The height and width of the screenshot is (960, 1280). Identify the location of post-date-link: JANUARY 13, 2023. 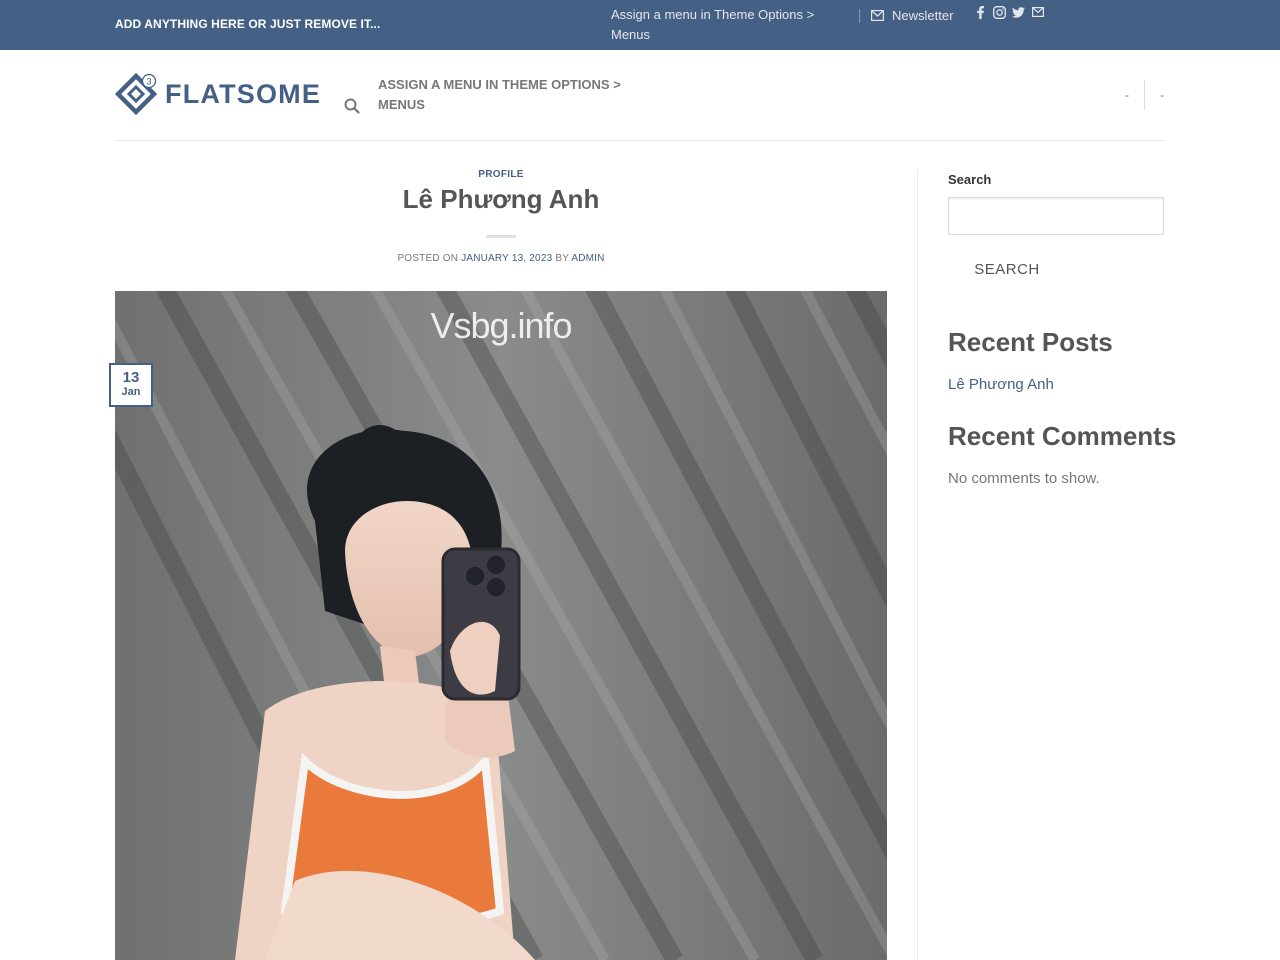
(506, 258).